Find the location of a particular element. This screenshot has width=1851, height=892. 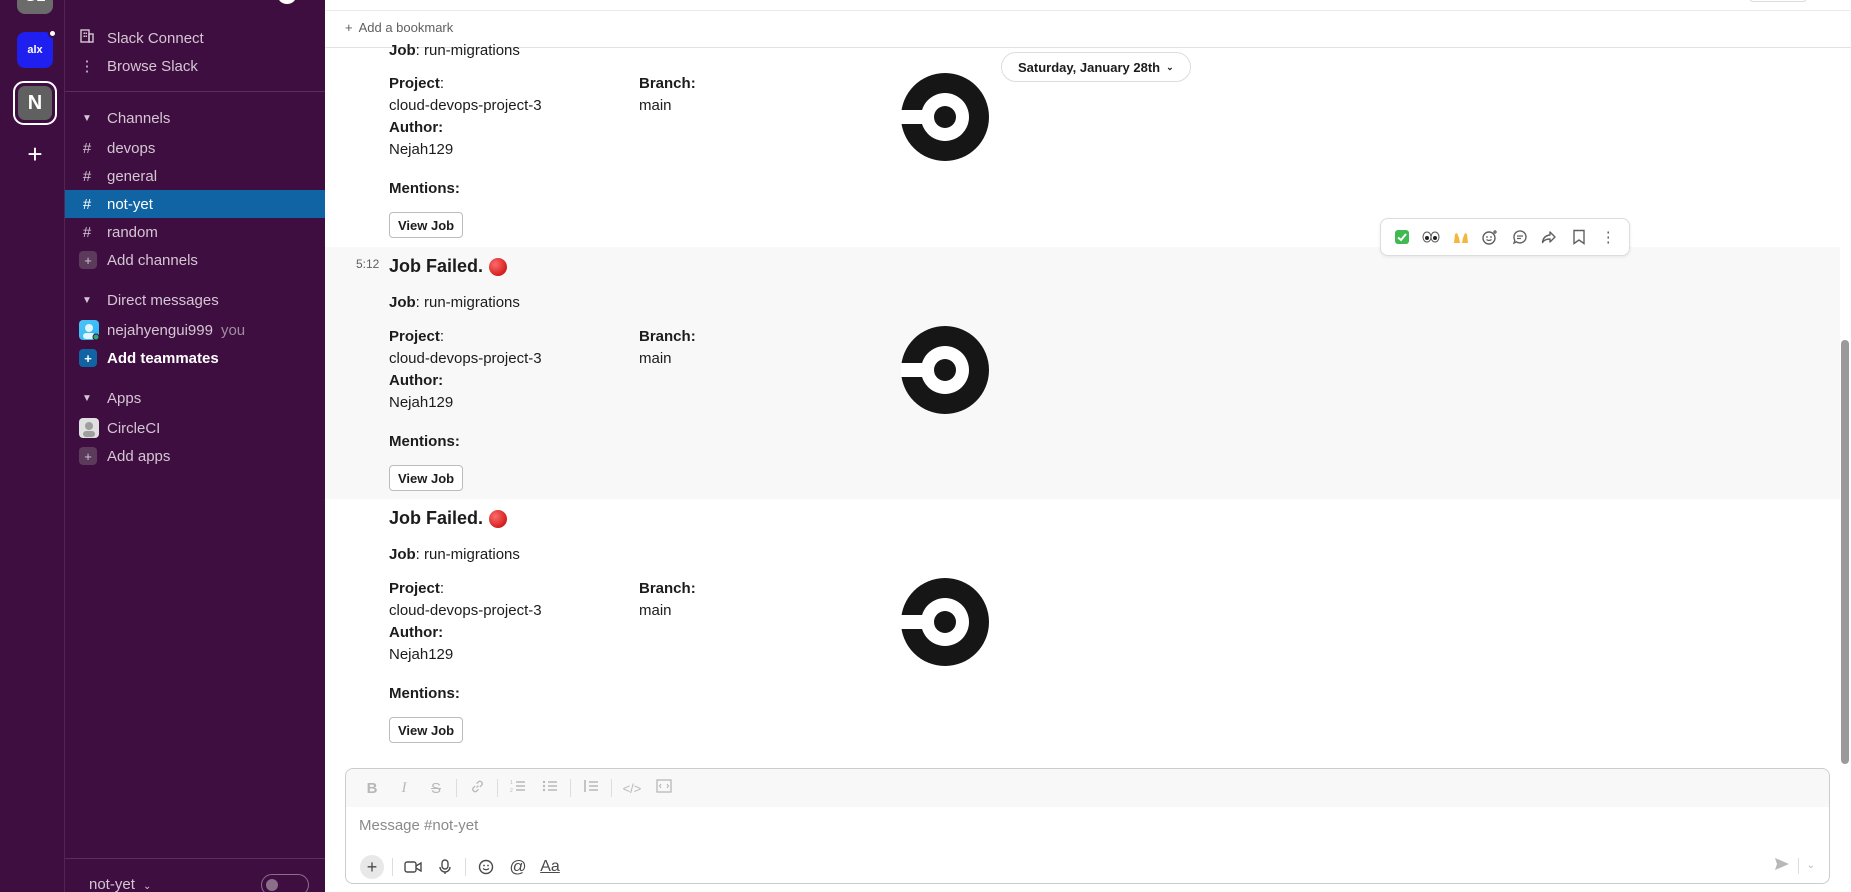

footer-channel-switcher: not-yet ⌄ is located at coordinates (120, 884).